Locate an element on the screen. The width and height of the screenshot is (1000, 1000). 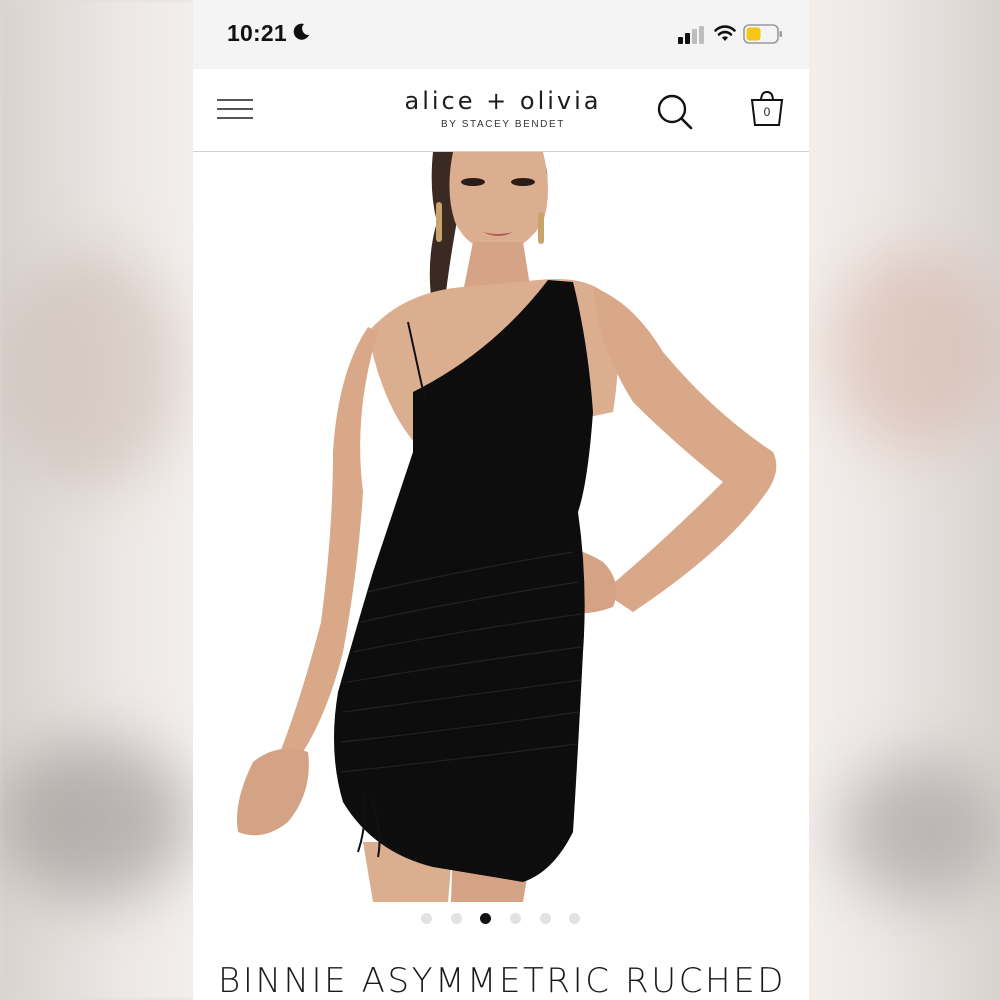
brand-logo: alice + olivia BY STACEY BENDET is located at coordinates (503, 108).